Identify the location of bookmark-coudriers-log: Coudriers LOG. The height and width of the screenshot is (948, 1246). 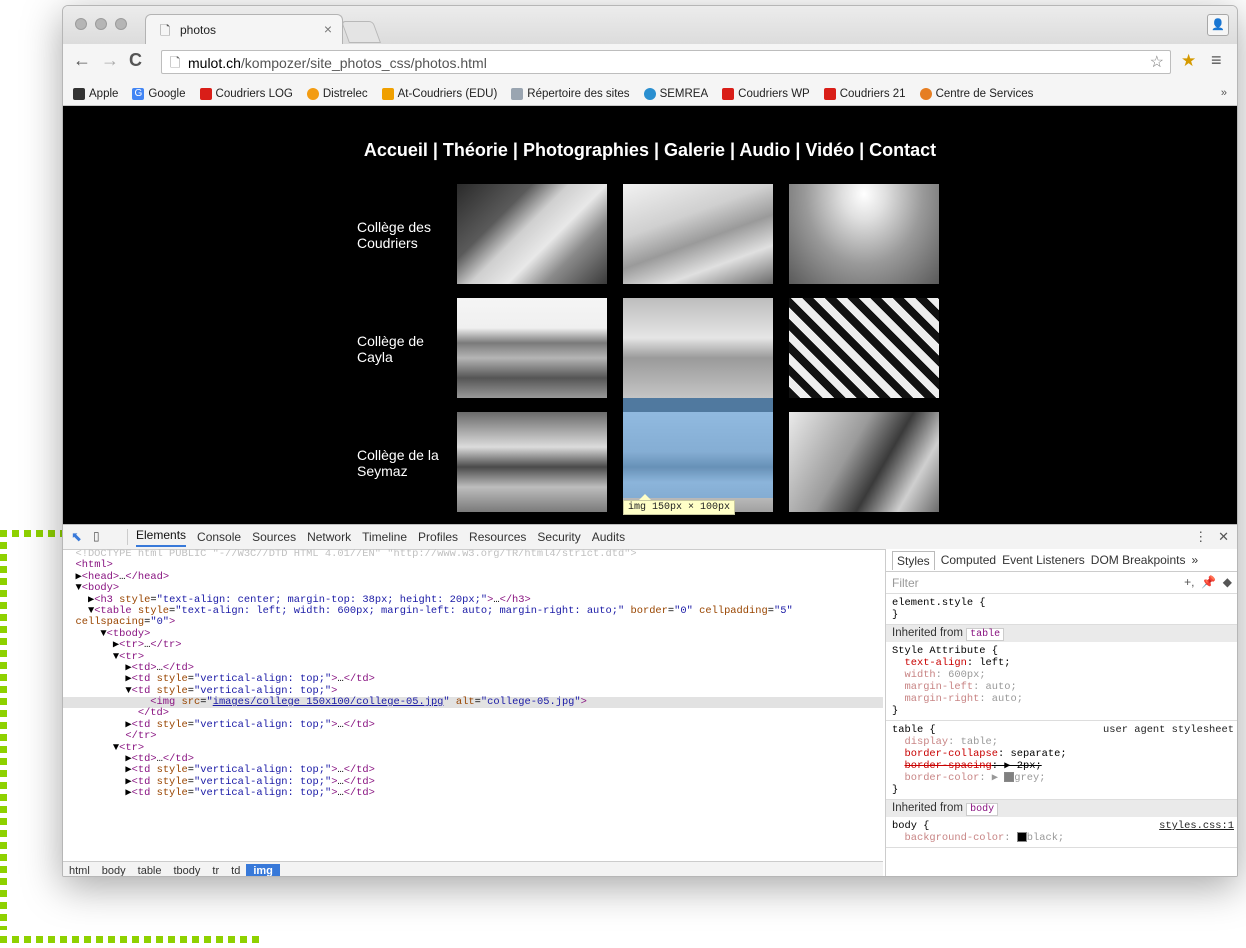
(246, 93).